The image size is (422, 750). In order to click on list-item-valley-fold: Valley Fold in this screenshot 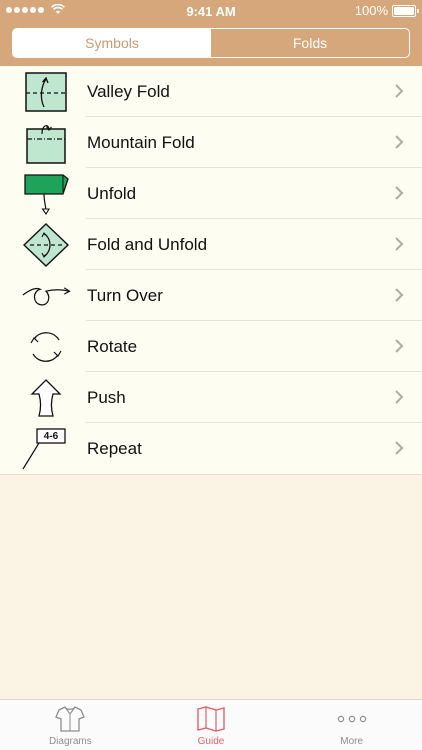, I will do `click(211, 91)`.